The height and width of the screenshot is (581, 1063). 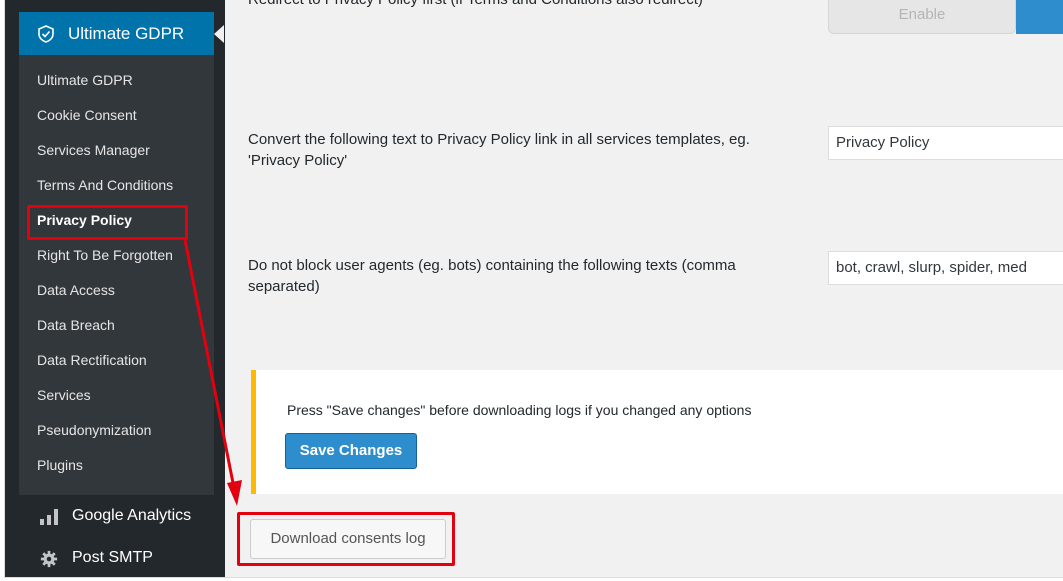 What do you see at coordinates (92, 360) in the screenshot?
I see `submenu-item-data-rectification: Data Rectification` at bounding box center [92, 360].